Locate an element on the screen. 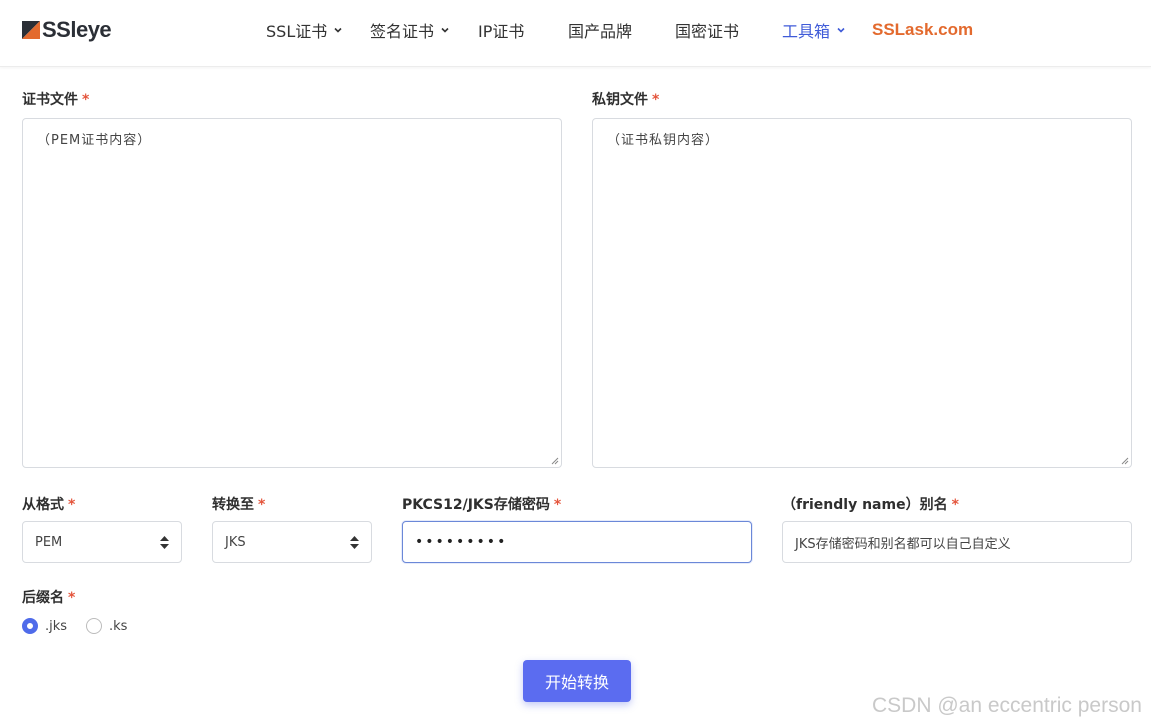  start-convert-button: 开始转换 is located at coordinates (577, 681).